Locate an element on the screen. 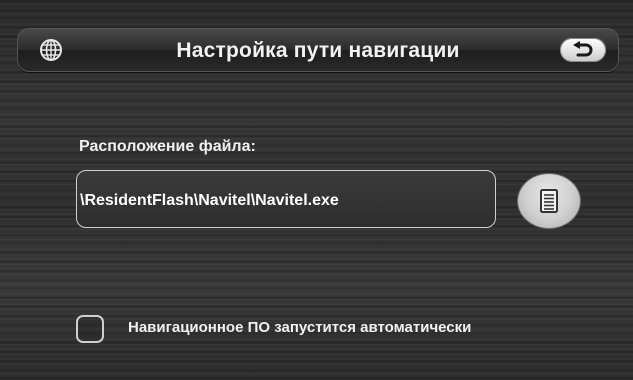 This screenshot has height=380, width=633. file-location-label: Расположение файла: is located at coordinates (167, 146).